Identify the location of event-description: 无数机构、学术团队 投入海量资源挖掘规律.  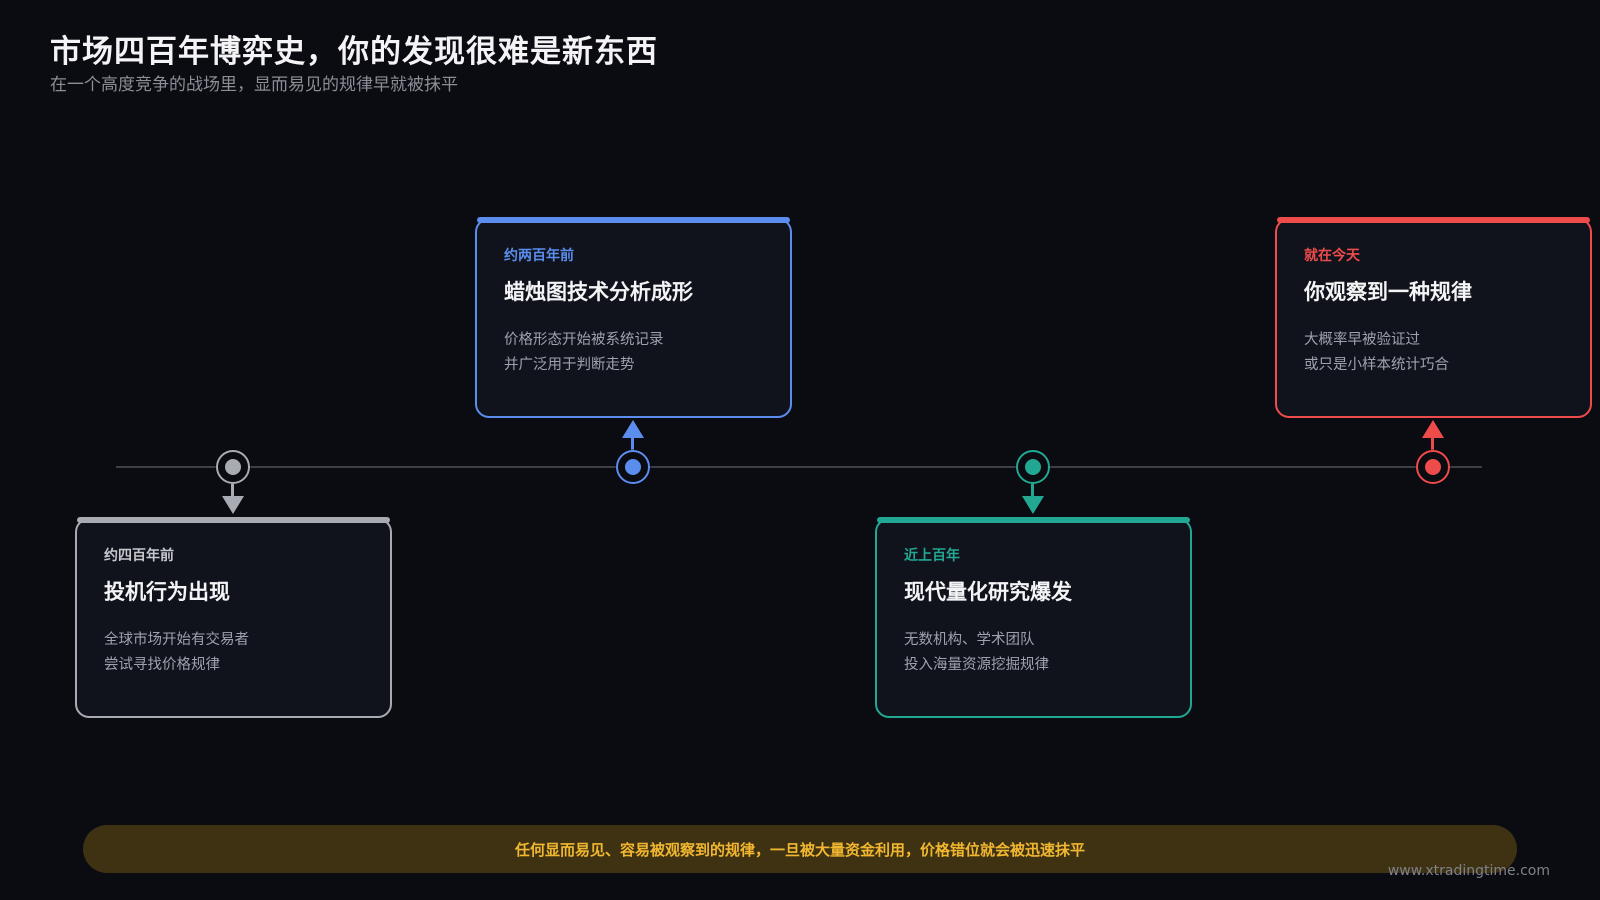
(976, 653).